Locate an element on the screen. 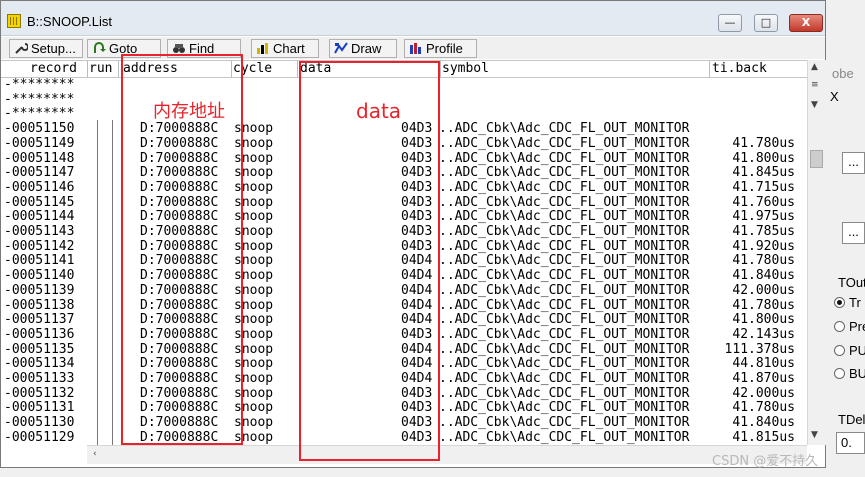 This screenshot has width=865, height=477. goto-arrow-icon is located at coordinates (100, 47).